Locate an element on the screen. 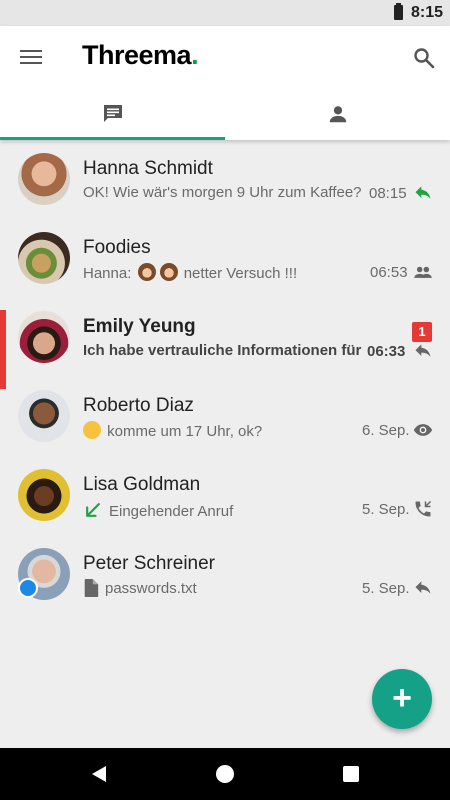 The image size is (450, 800). message-preview: passwords.txt is located at coordinates (225, 588).